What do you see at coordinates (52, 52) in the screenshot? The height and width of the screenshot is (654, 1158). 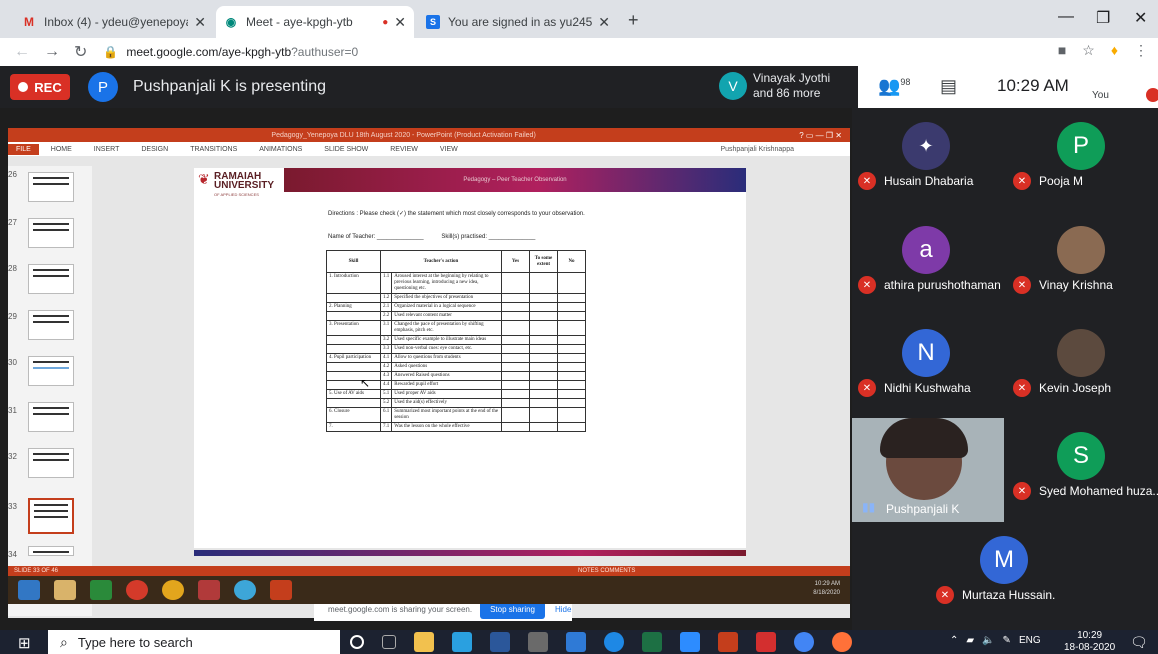 I see `forward-icon: →` at bounding box center [52, 52].